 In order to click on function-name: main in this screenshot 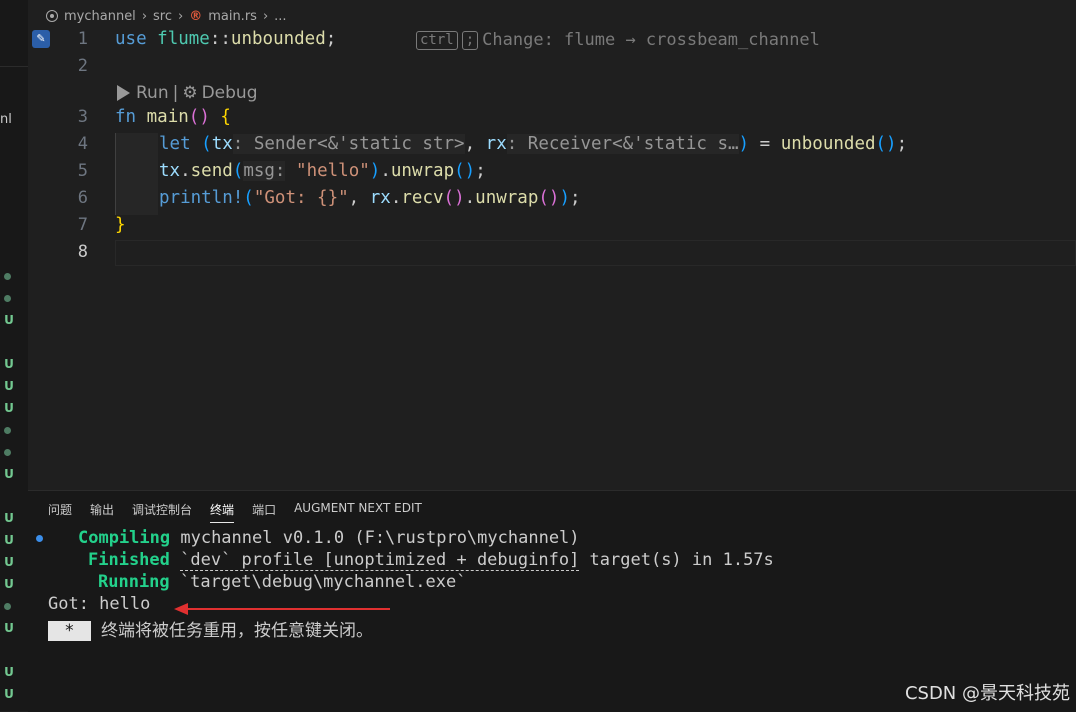, I will do `click(167, 117)`.